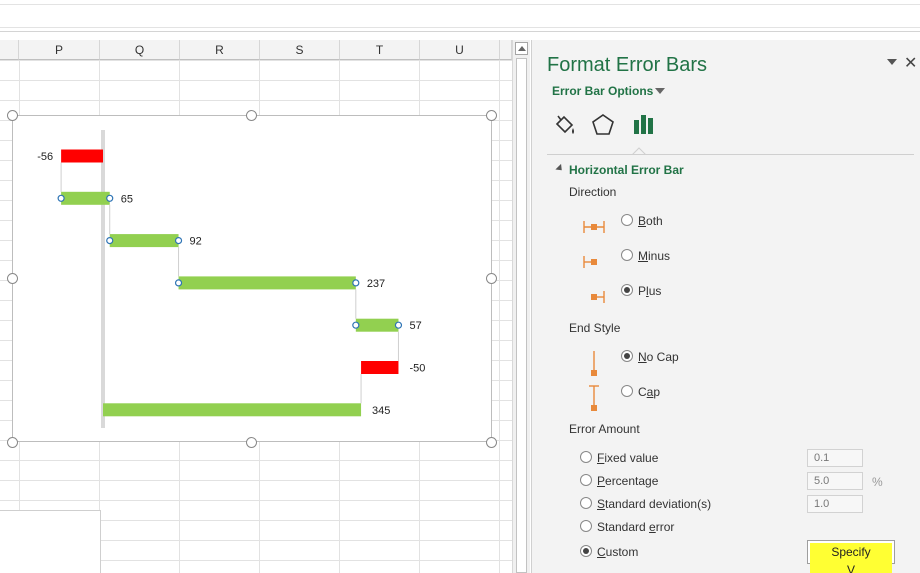 The image size is (920, 573). Describe the element at coordinates (595, 328) in the screenshot. I see `end-style-heading: End Style` at that location.